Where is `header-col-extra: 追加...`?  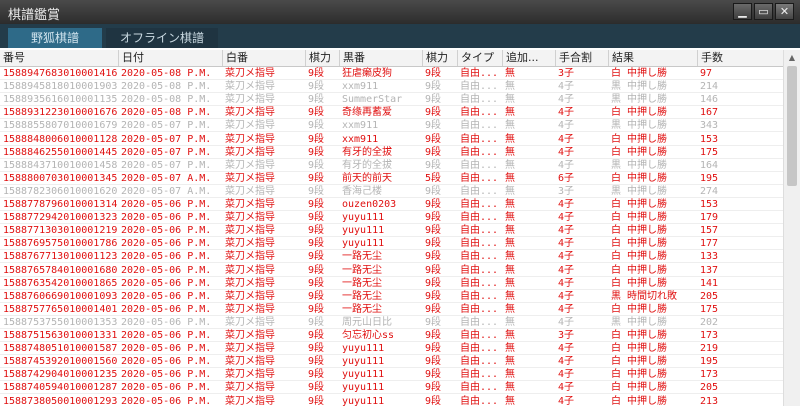 header-col-extra: 追加... is located at coordinates (528, 58).